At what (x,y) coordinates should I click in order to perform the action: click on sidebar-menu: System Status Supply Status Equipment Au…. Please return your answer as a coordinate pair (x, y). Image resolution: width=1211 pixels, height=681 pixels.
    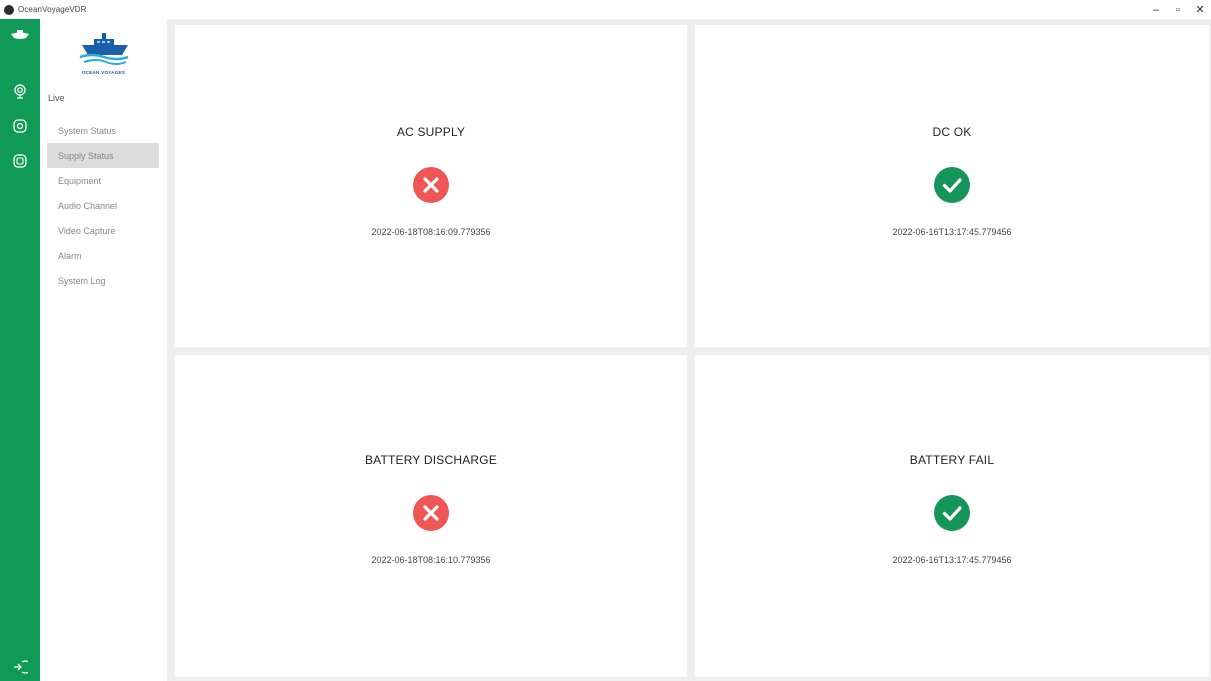
    Looking at the image, I should click on (103, 205).